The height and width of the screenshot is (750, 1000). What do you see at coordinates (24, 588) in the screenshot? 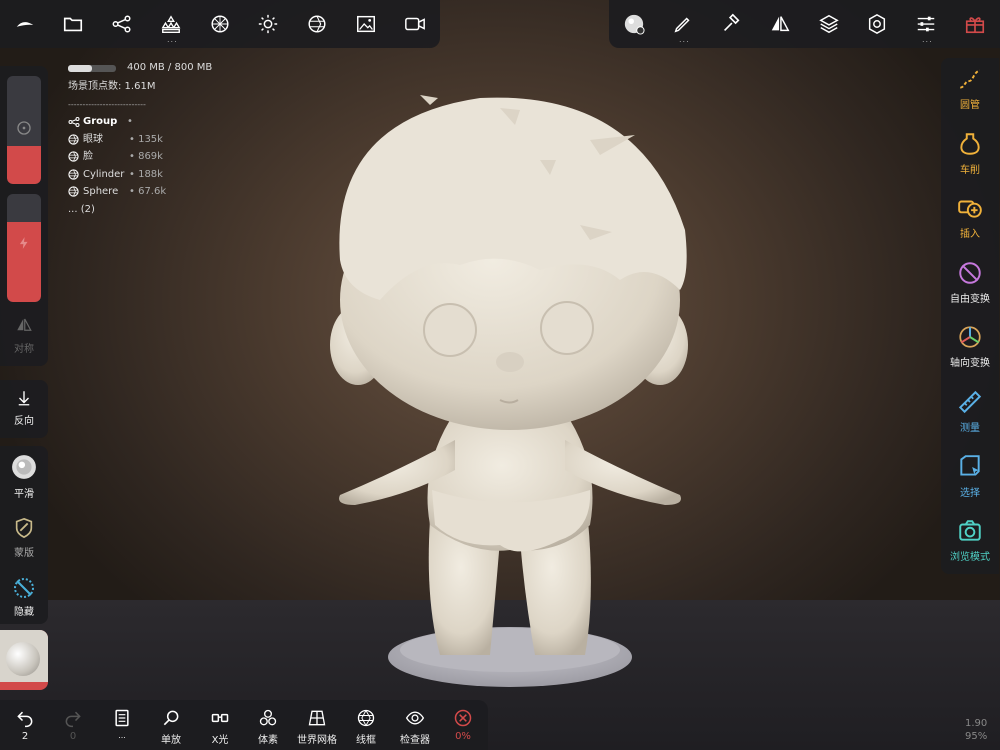
I see `hide-icon` at bounding box center [24, 588].